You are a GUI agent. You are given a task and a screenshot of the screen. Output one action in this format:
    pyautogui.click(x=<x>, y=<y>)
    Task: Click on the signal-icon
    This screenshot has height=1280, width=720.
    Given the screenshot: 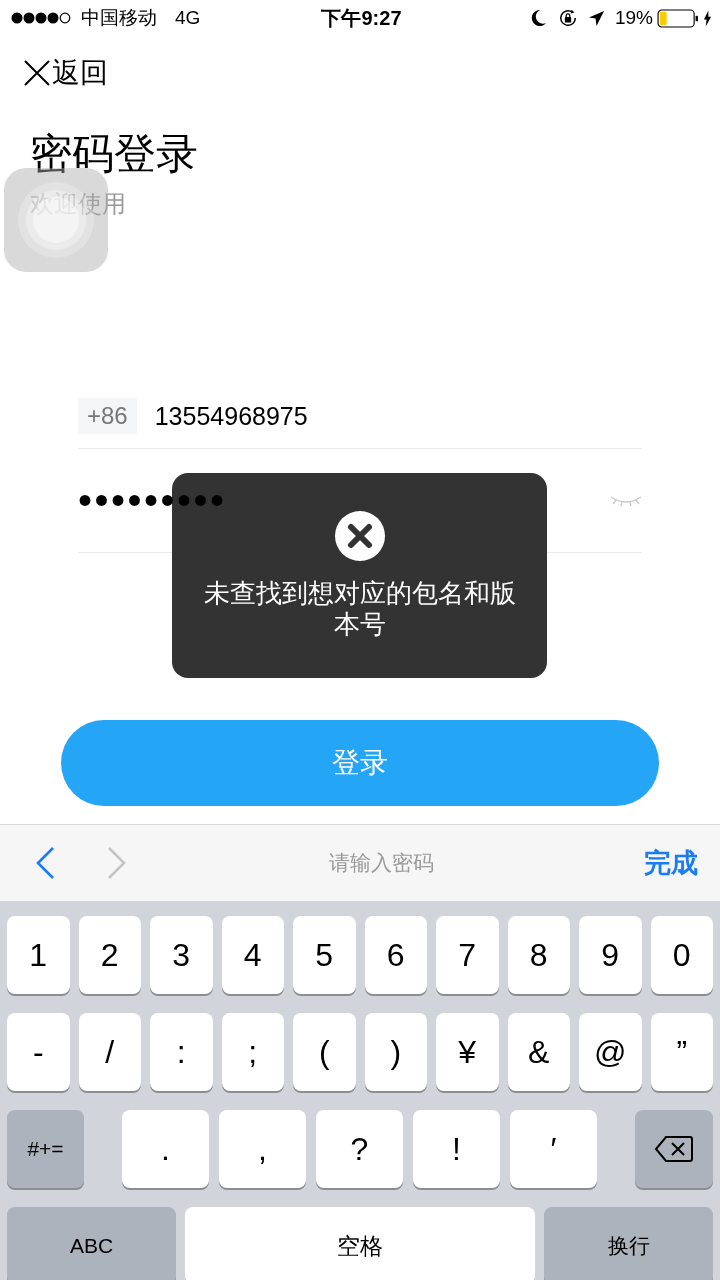 What is the action you would take?
    pyautogui.click(x=42, y=18)
    